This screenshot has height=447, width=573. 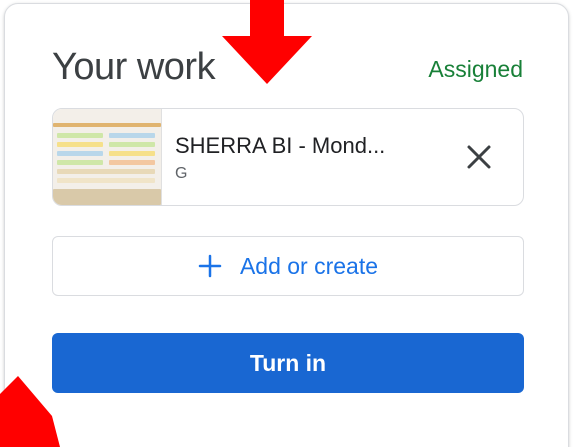 I want to click on turn-in-label: Turn in, so click(x=288, y=362).